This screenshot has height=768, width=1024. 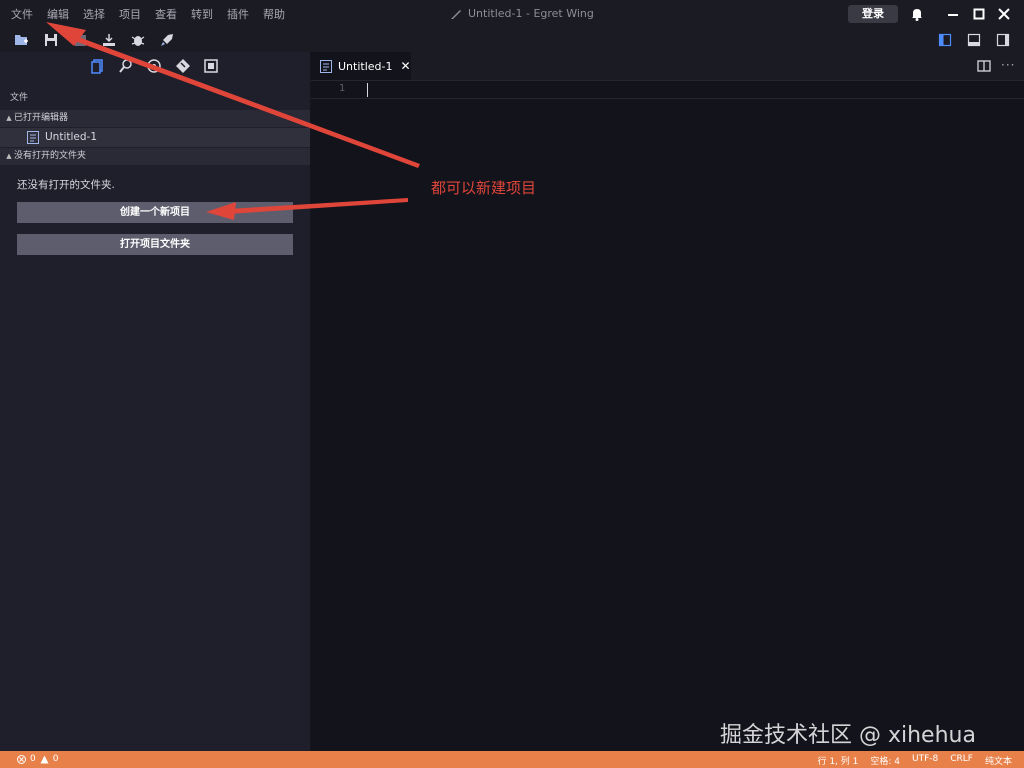 What do you see at coordinates (130, 14) in the screenshot?
I see `menu-project: 项目` at bounding box center [130, 14].